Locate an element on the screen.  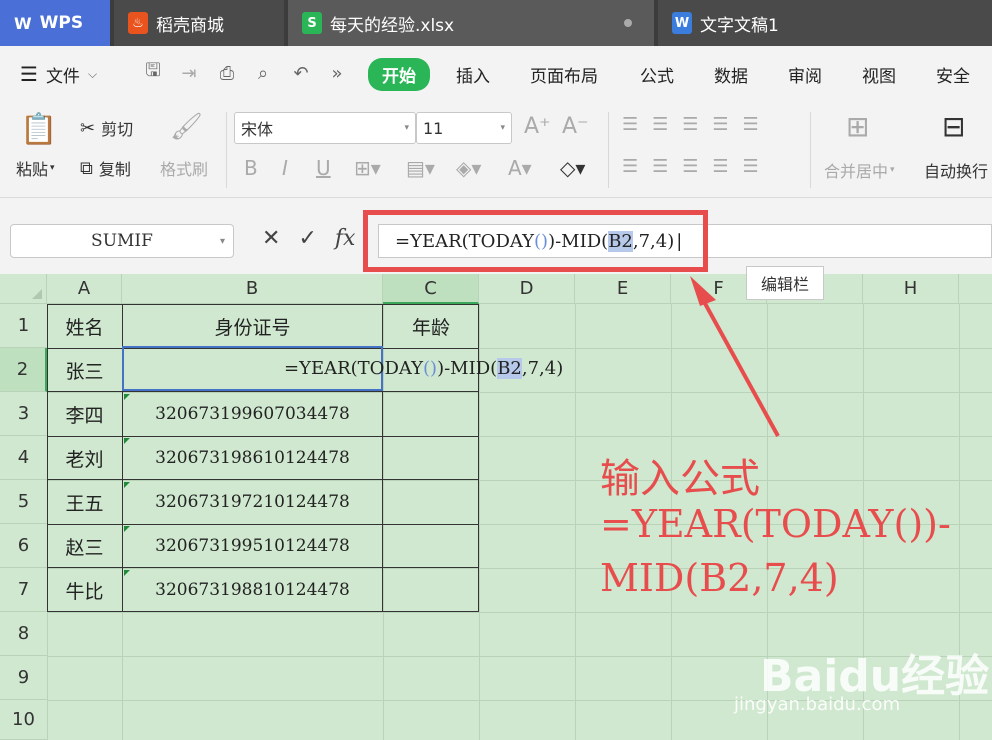
cell-b1: 身份证号 is located at coordinates (252, 326).